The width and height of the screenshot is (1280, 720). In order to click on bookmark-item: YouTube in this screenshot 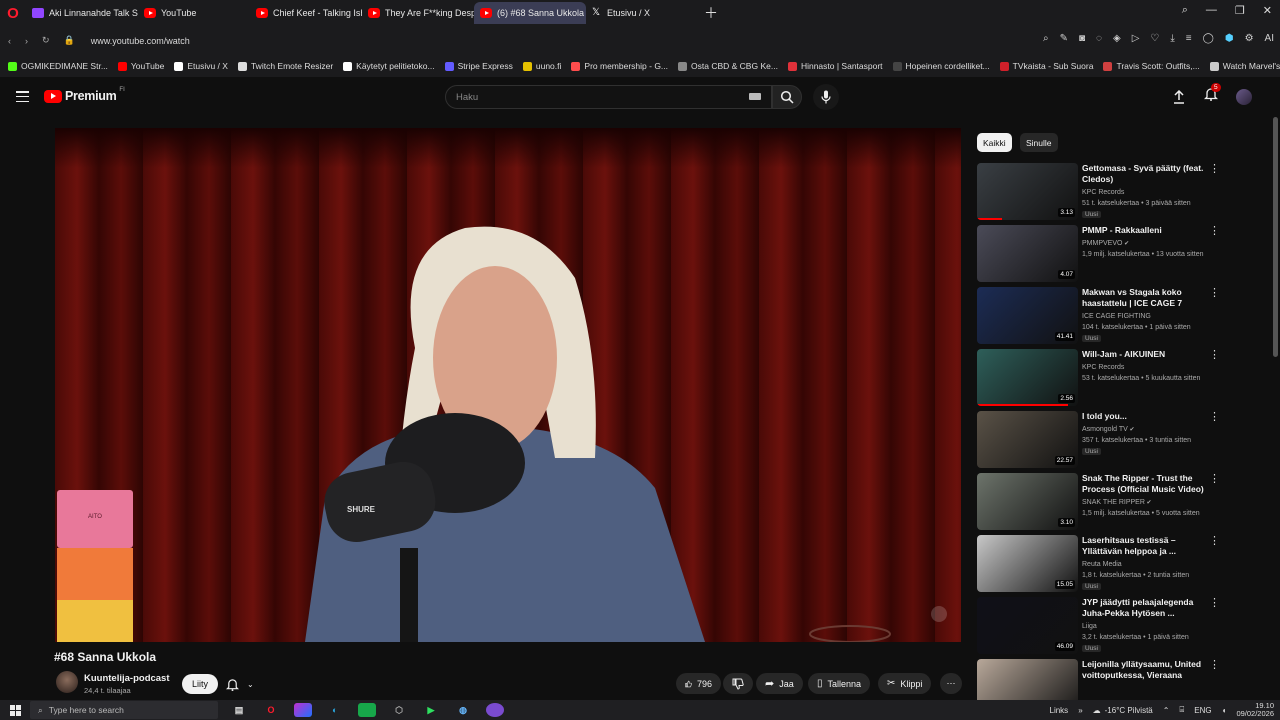, I will do `click(140, 66)`.